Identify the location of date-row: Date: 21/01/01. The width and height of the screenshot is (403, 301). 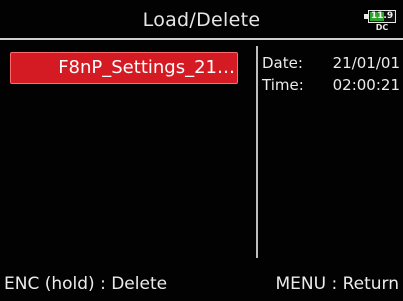
(330, 63).